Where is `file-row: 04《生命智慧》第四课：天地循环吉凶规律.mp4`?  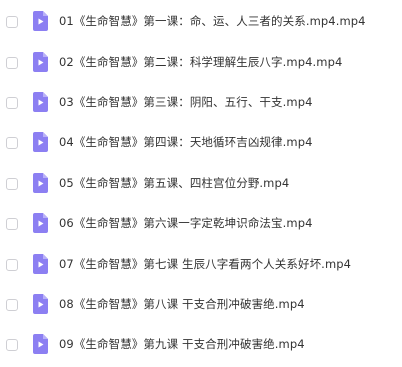
file-row: 04《生命智慧》第四课：天地循环吉凶规律.mp4 is located at coordinates (201, 144).